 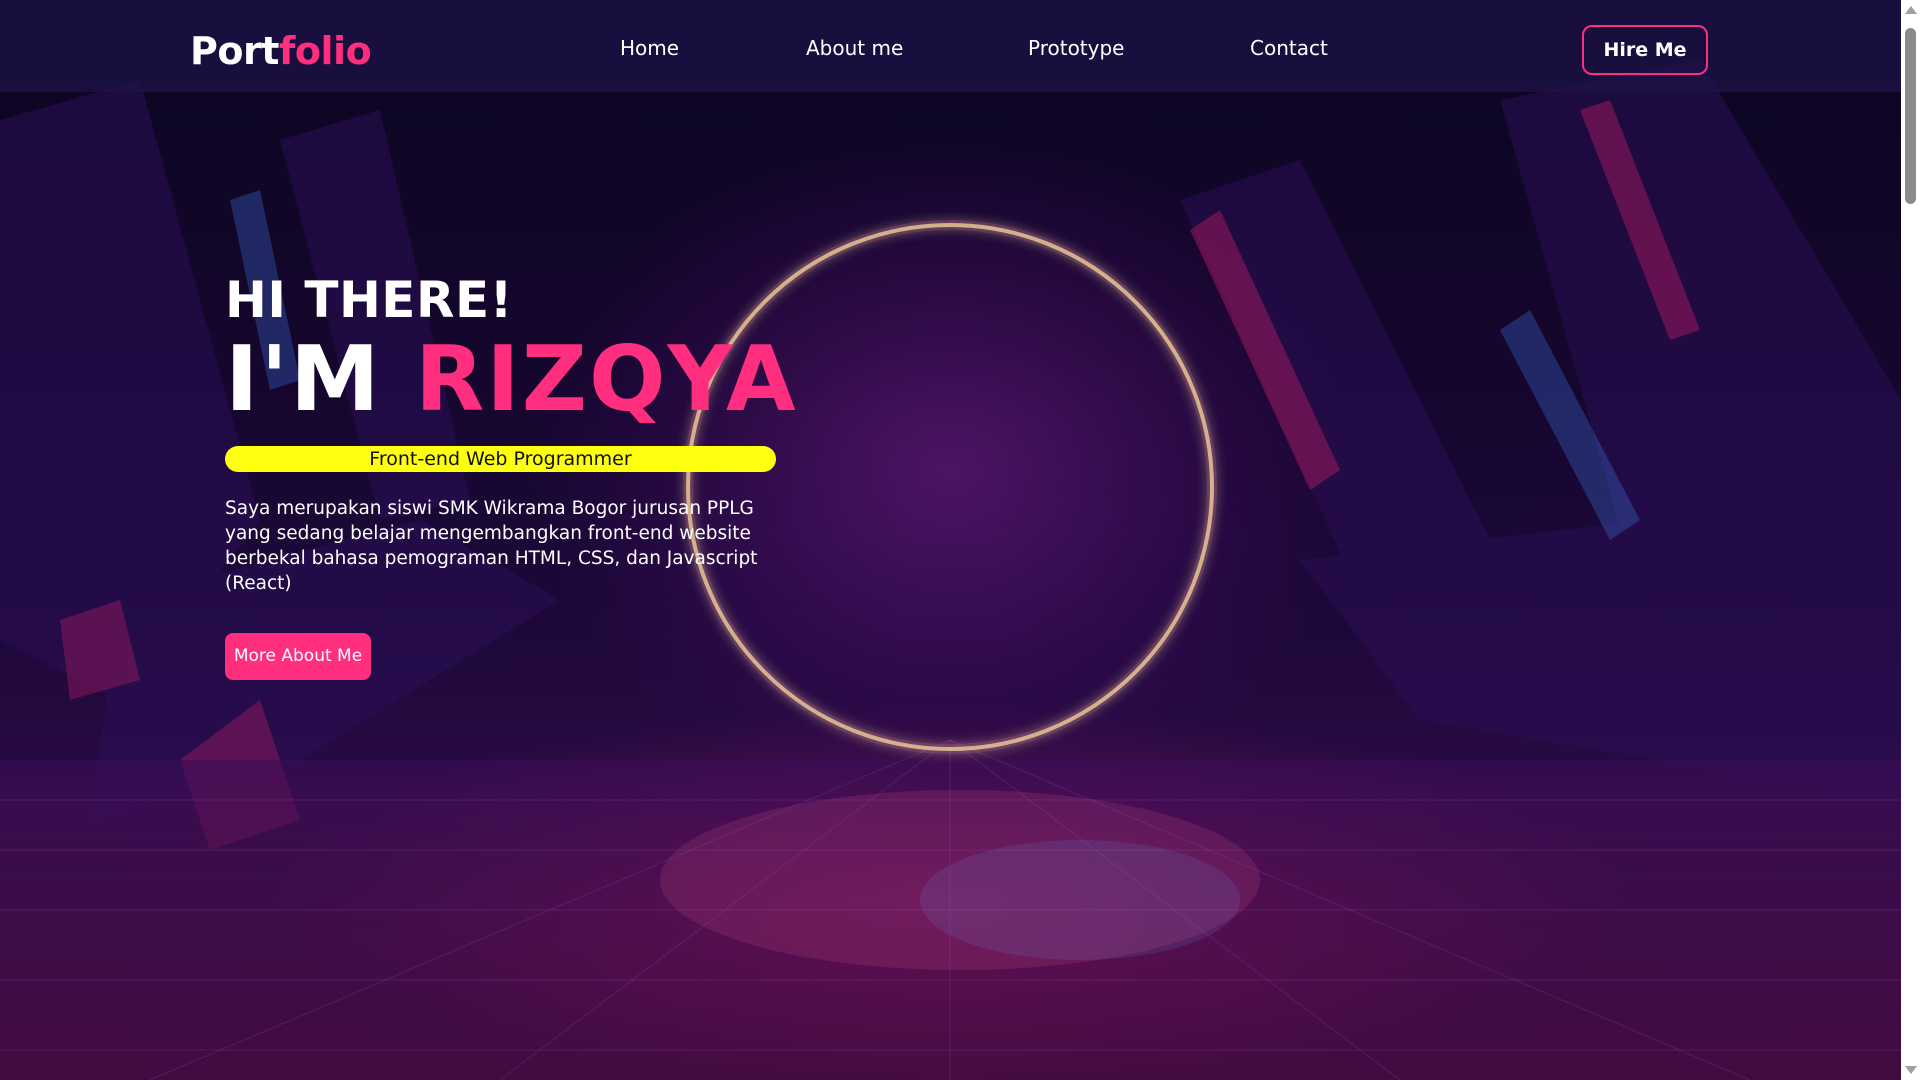 What do you see at coordinates (1289, 48) in the screenshot?
I see `nav-link-contact: Contact` at bounding box center [1289, 48].